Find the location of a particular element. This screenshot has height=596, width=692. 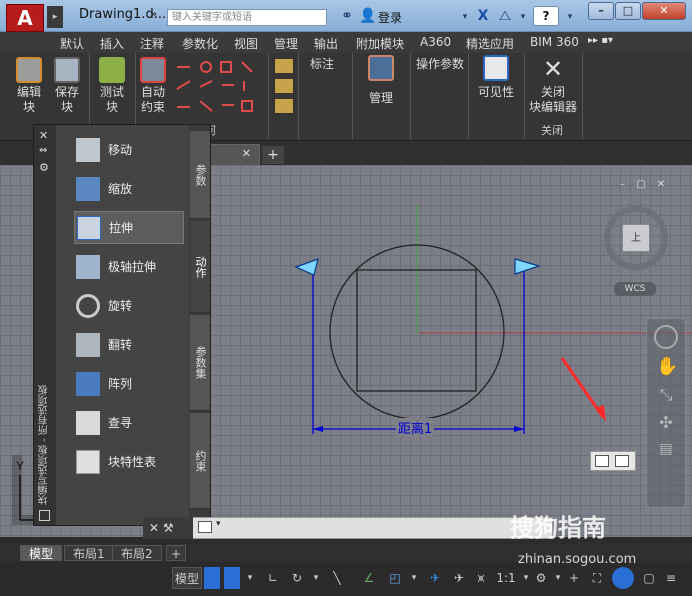

action-params-button: 操作参数 is located at coordinates (440, 64).